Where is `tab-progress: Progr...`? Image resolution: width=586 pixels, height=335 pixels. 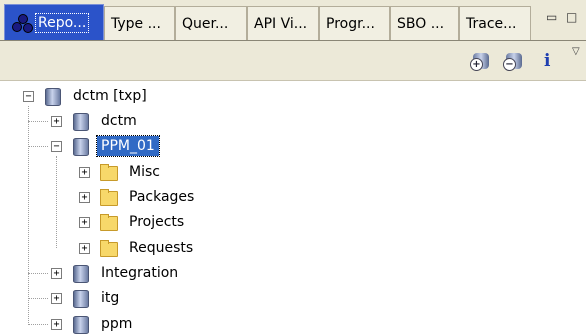 tab-progress: Progr... is located at coordinates (354, 23).